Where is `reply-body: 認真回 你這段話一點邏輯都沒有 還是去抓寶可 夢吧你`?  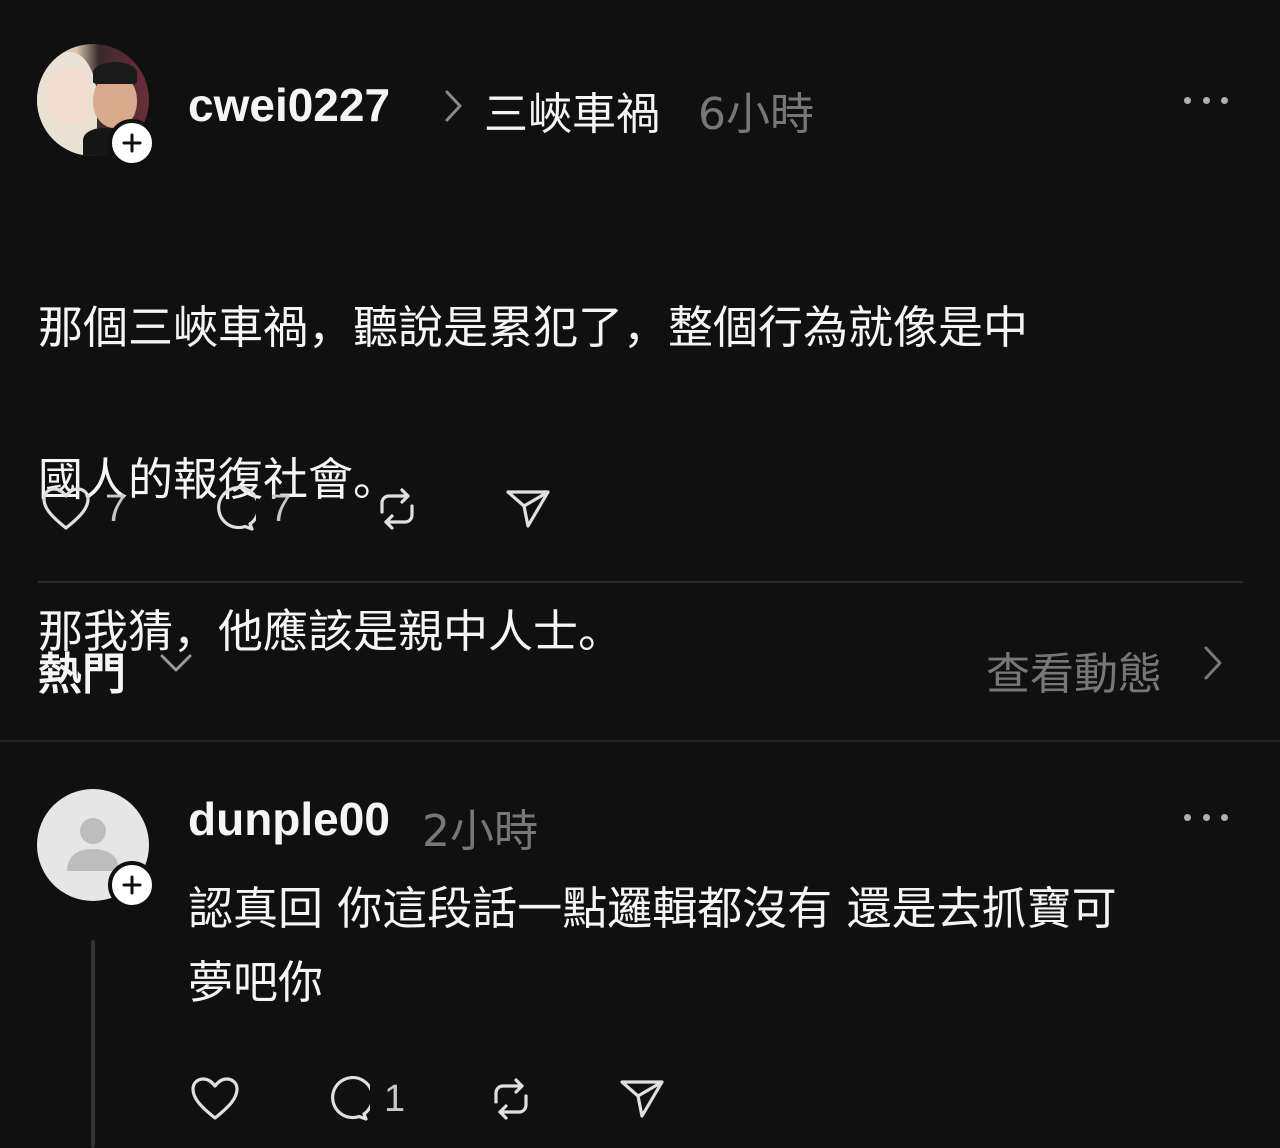 reply-body: 認真回 你這段話一點邏輯都沒有 還是去抓寶可 夢吧你 is located at coordinates (718, 946).